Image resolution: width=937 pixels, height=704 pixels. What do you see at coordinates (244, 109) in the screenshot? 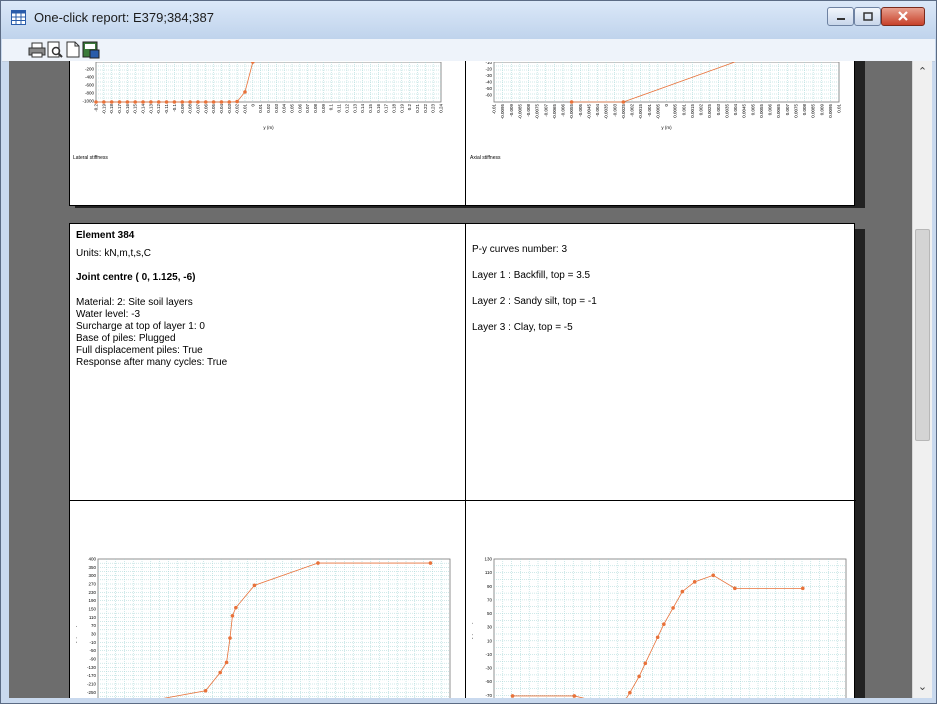
I see `x-tick-label: -0.01` at bounding box center [244, 109].